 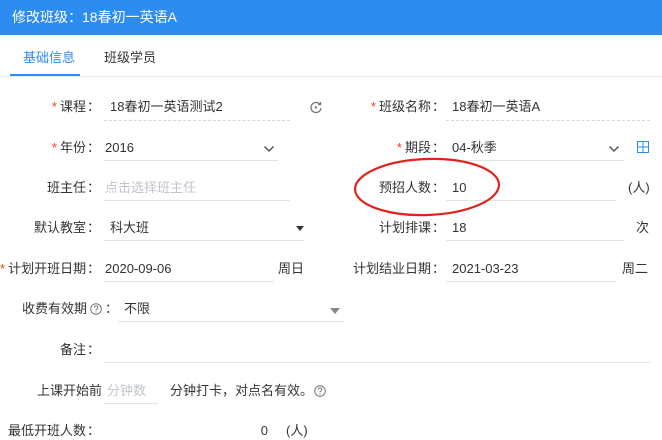 I want to click on term-select: 04-秋季, so click(x=474, y=148).